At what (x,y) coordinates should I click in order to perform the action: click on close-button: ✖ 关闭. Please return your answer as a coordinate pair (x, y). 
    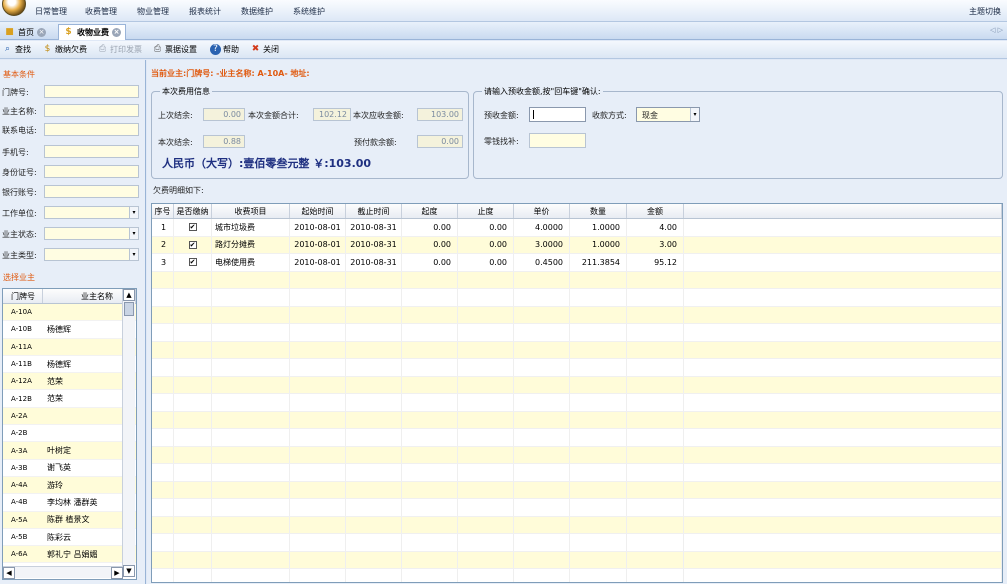
    Looking at the image, I should click on (264, 49).